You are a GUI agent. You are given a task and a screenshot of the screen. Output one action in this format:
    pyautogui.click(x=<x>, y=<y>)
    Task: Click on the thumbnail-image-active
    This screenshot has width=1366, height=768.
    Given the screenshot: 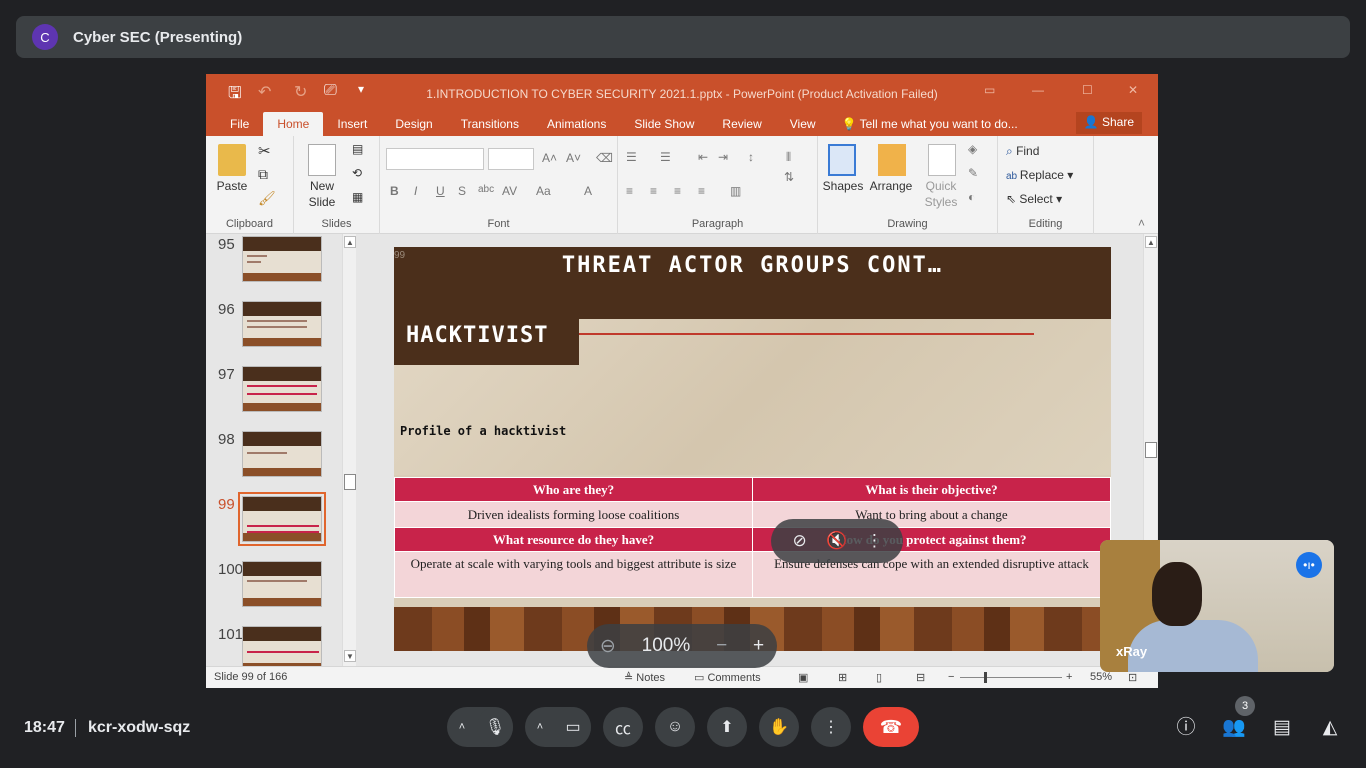 What is the action you would take?
    pyautogui.click(x=282, y=519)
    